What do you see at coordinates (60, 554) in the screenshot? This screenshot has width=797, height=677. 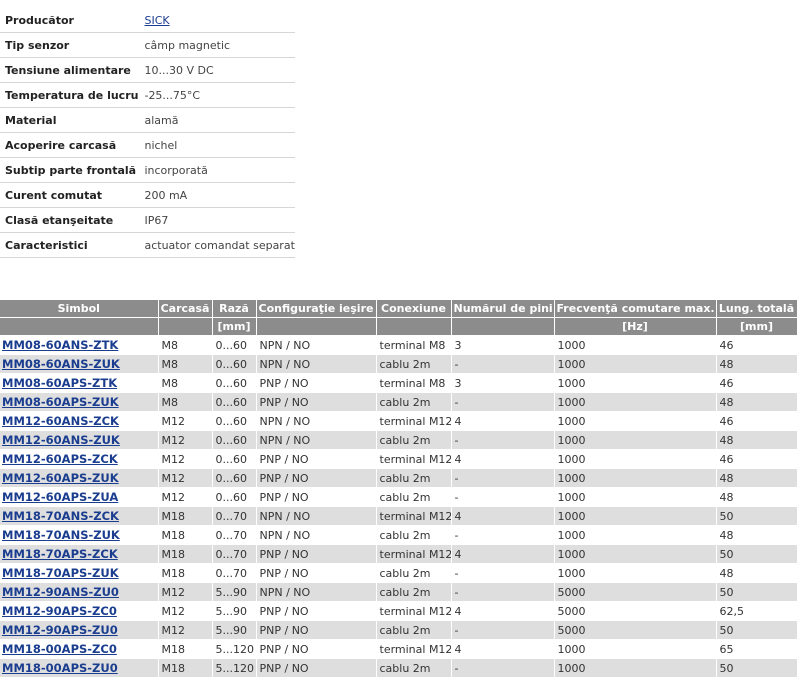 I see `product-symbol-link: MM18-70APS-ZCK` at bounding box center [60, 554].